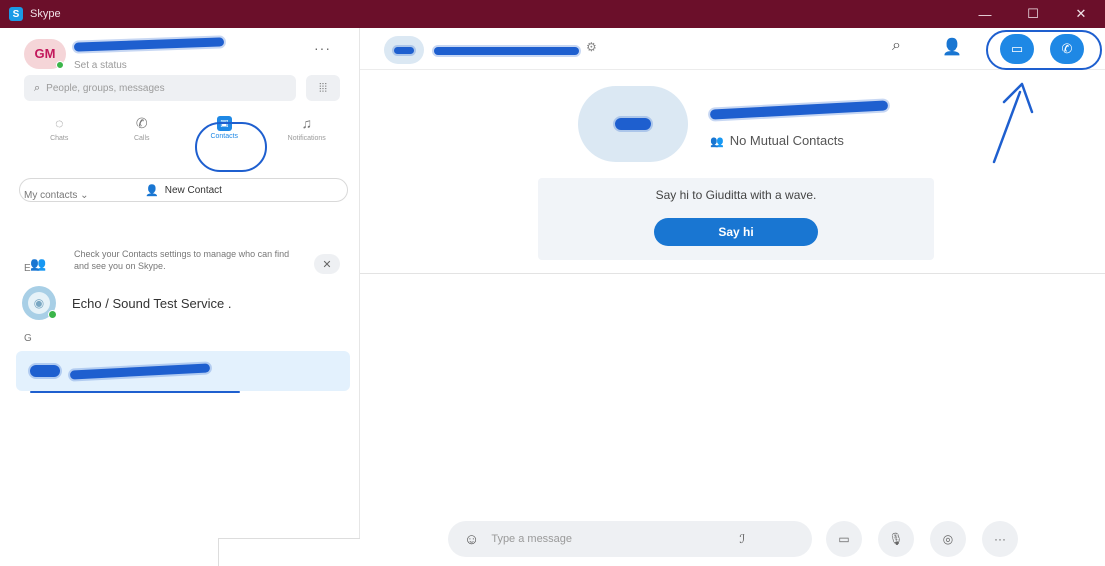 Image resolution: width=1105 pixels, height=566 pixels. I want to click on annotation-underline, so click(135, 392).